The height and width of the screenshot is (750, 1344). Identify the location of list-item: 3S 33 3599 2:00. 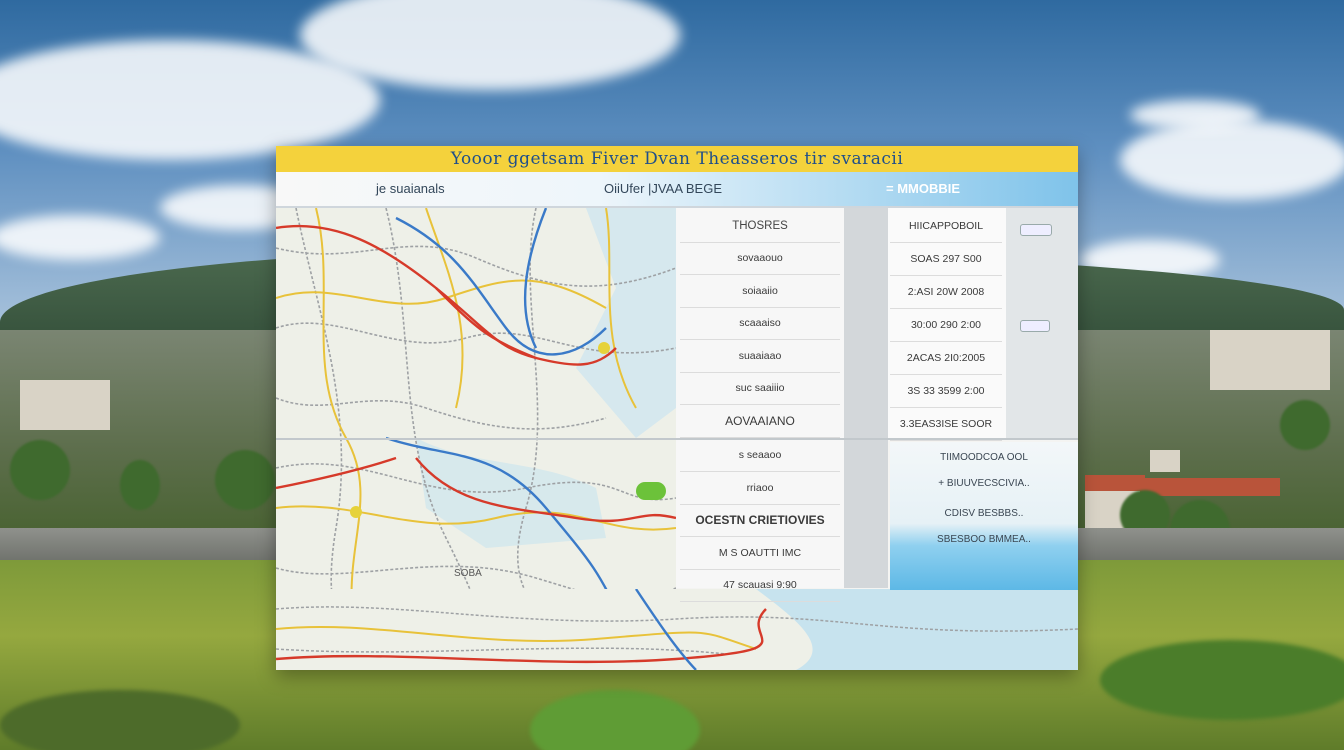
(946, 391).